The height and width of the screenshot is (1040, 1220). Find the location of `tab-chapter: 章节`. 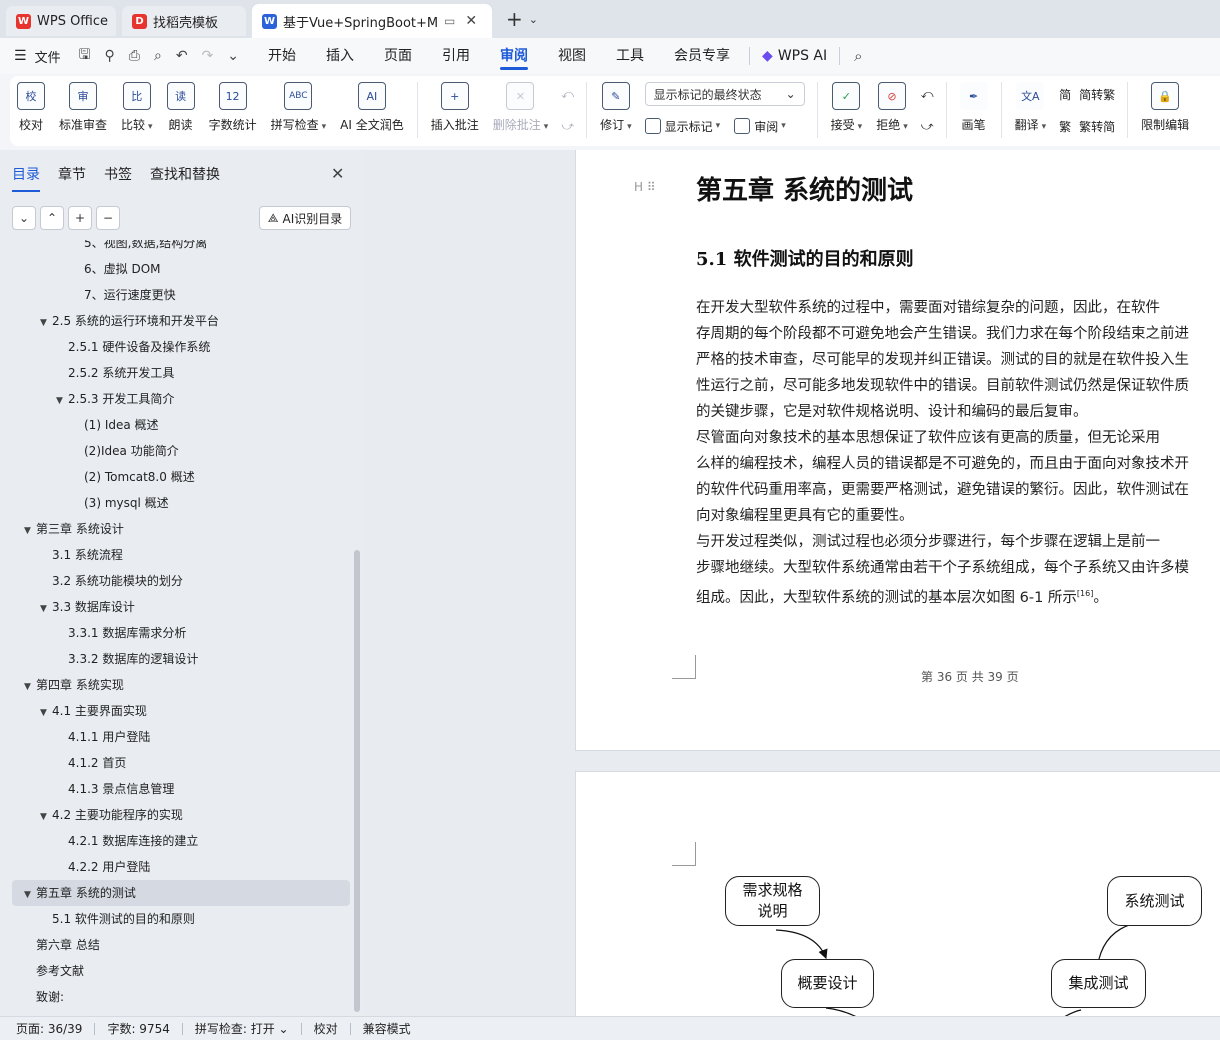

tab-chapter: 章节 is located at coordinates (72, 178).